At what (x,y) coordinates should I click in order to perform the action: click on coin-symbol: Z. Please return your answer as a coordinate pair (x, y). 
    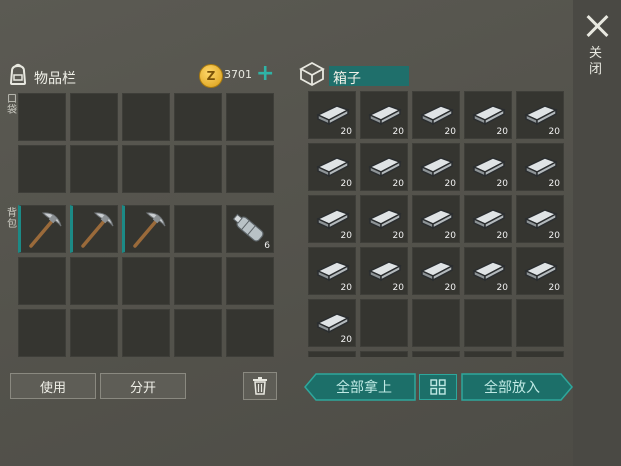
    Looking at the image, I should click on (211, 76).